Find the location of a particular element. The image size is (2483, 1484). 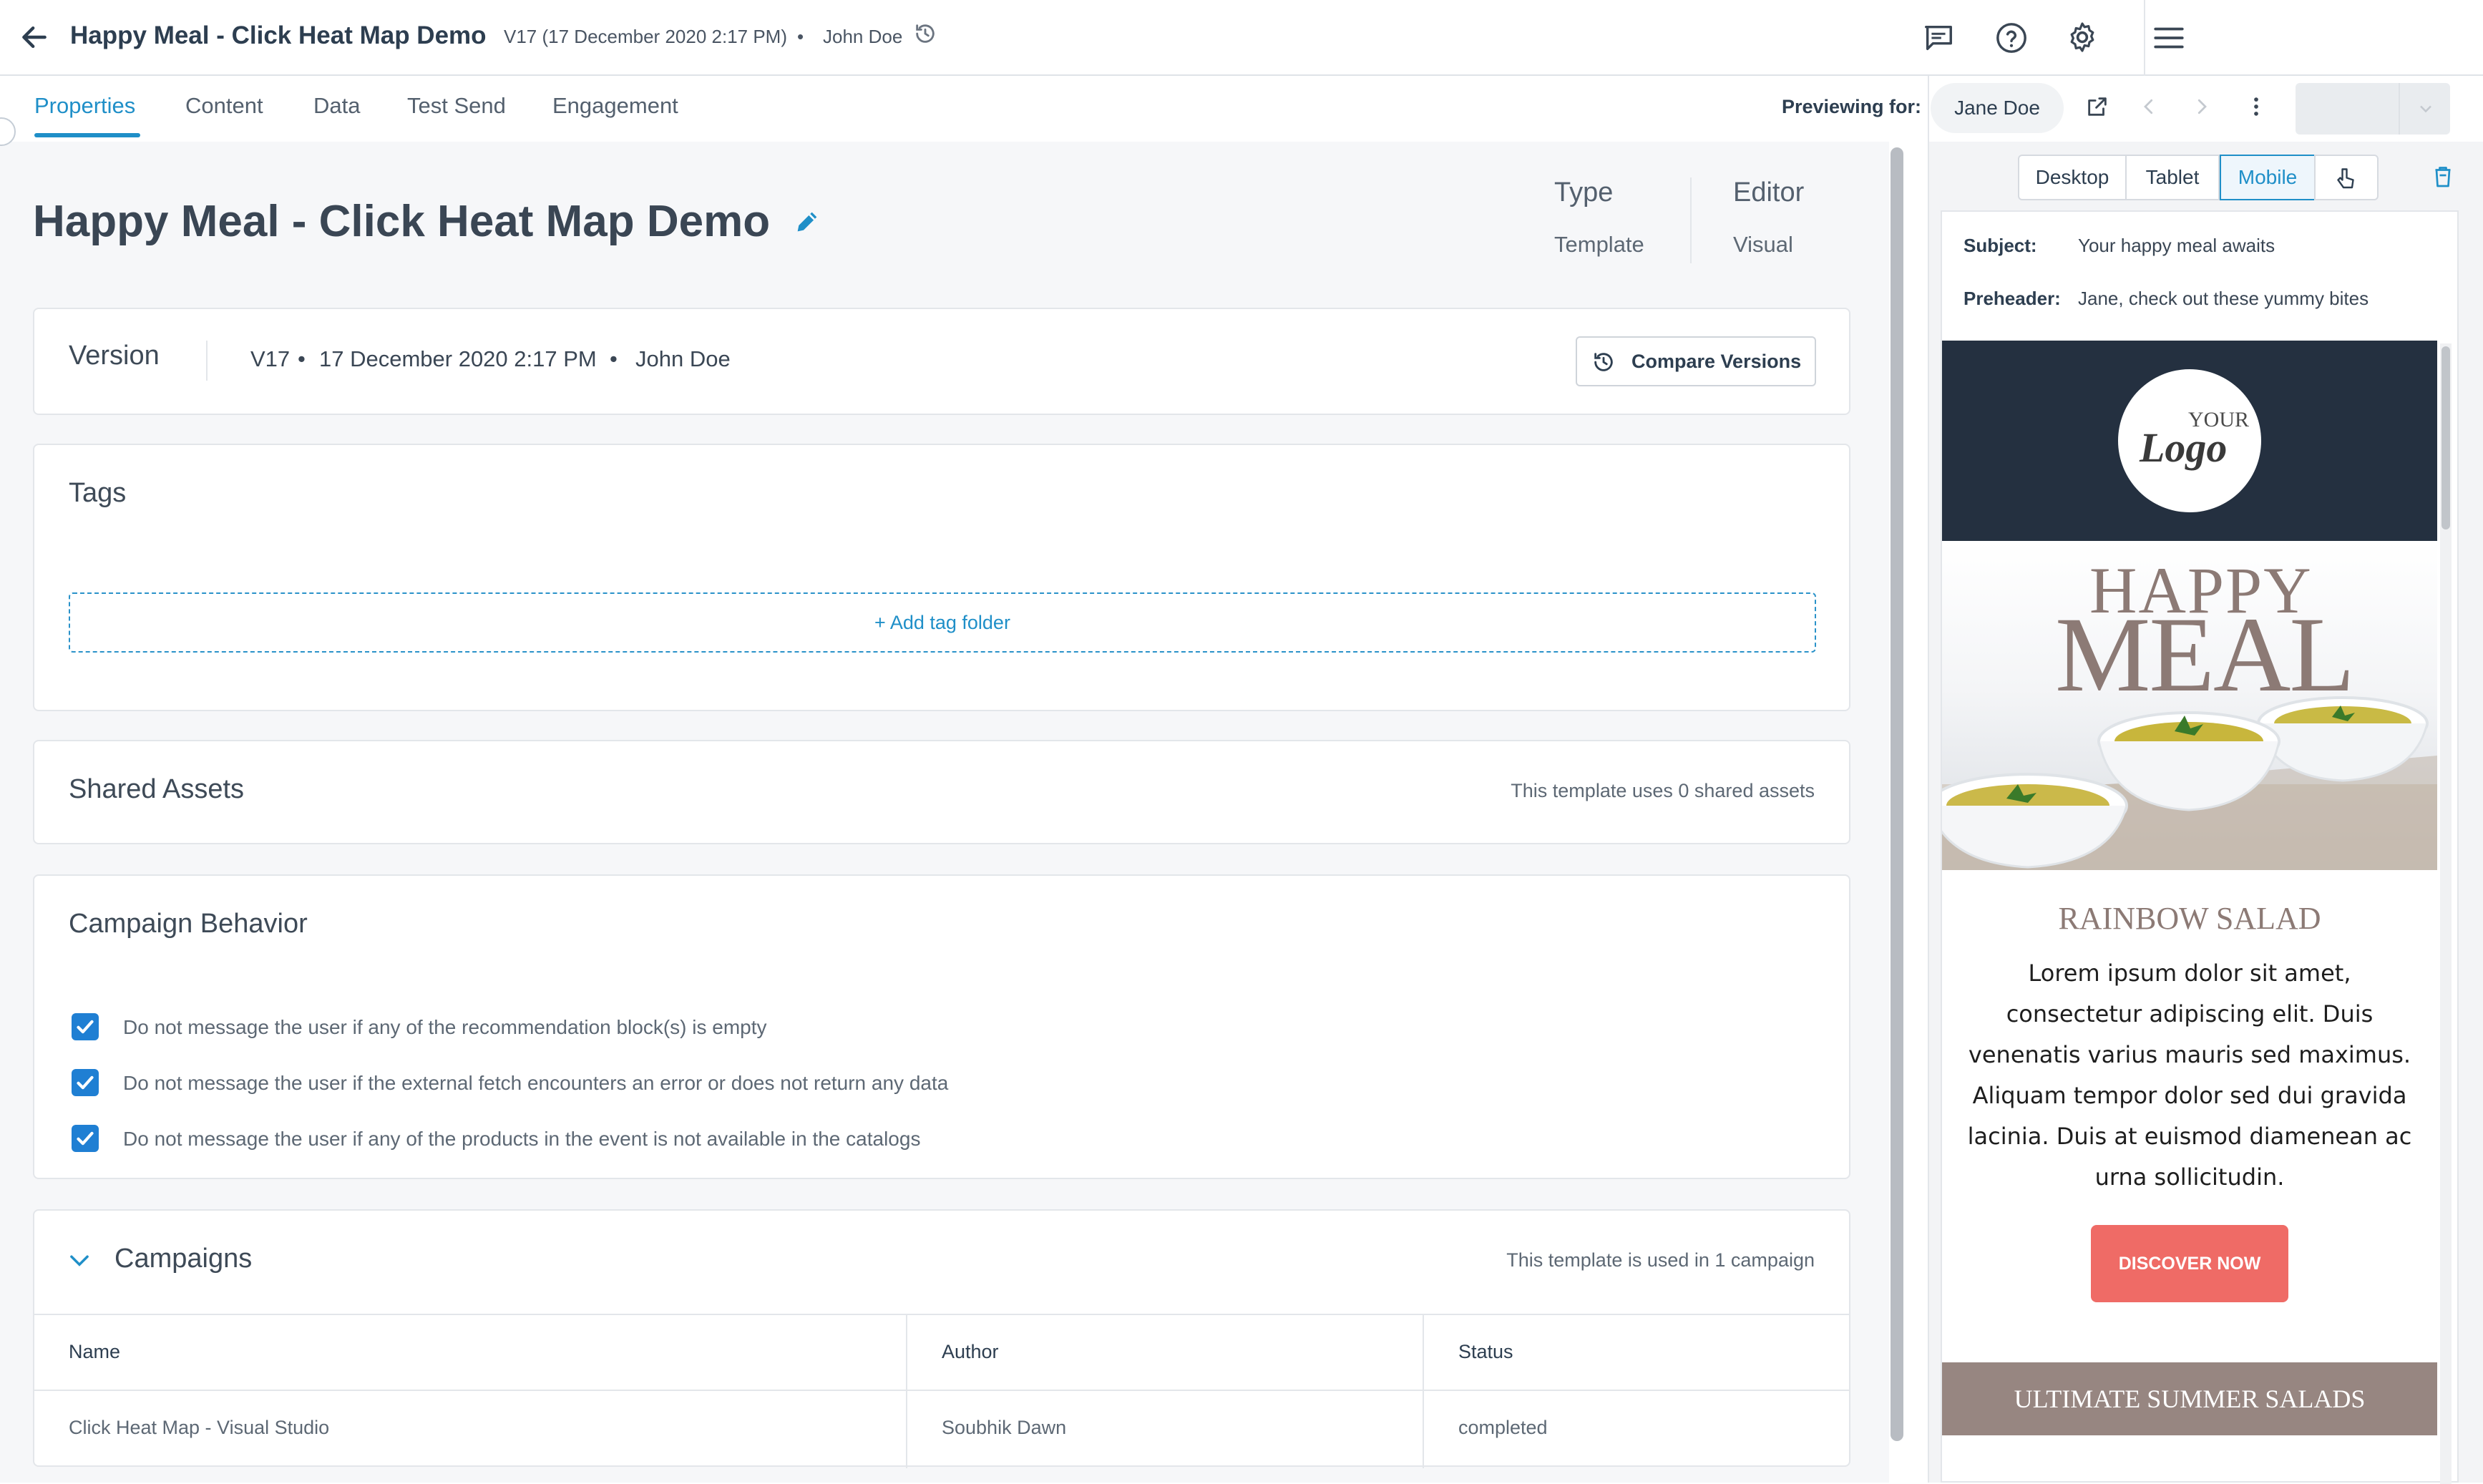

next-user-button is located at coordinates (2202, 106).